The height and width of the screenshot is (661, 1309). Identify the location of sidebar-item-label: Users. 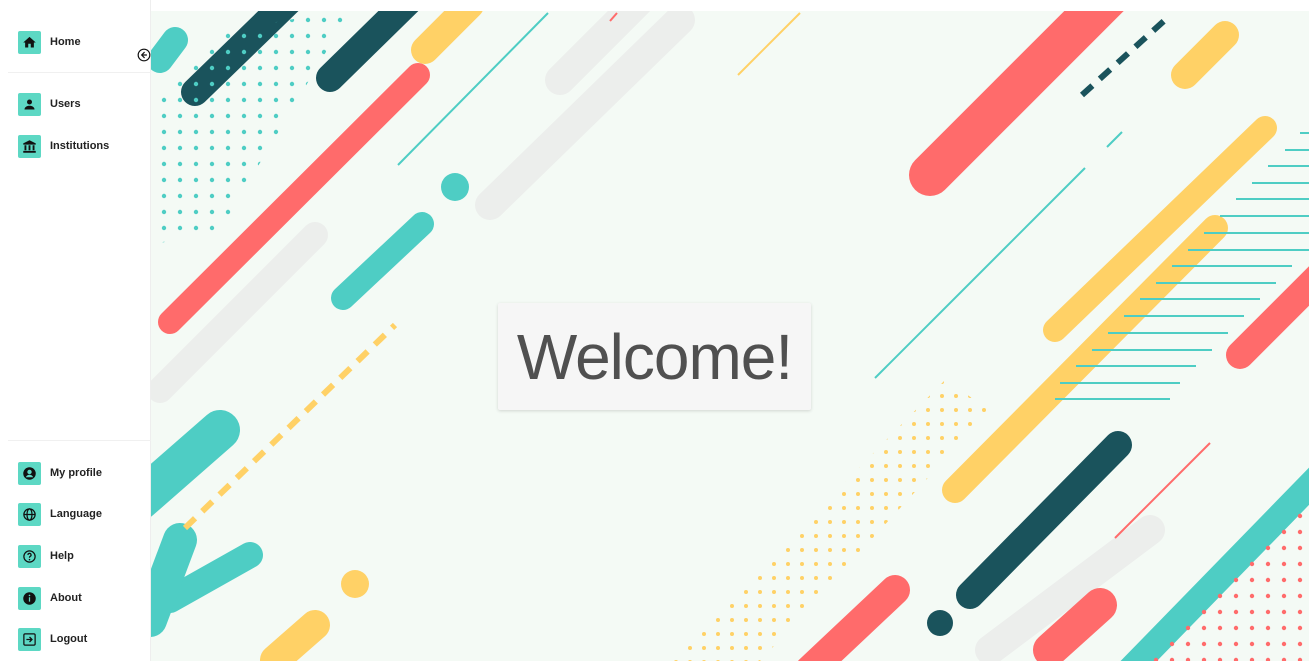
(65, 104).